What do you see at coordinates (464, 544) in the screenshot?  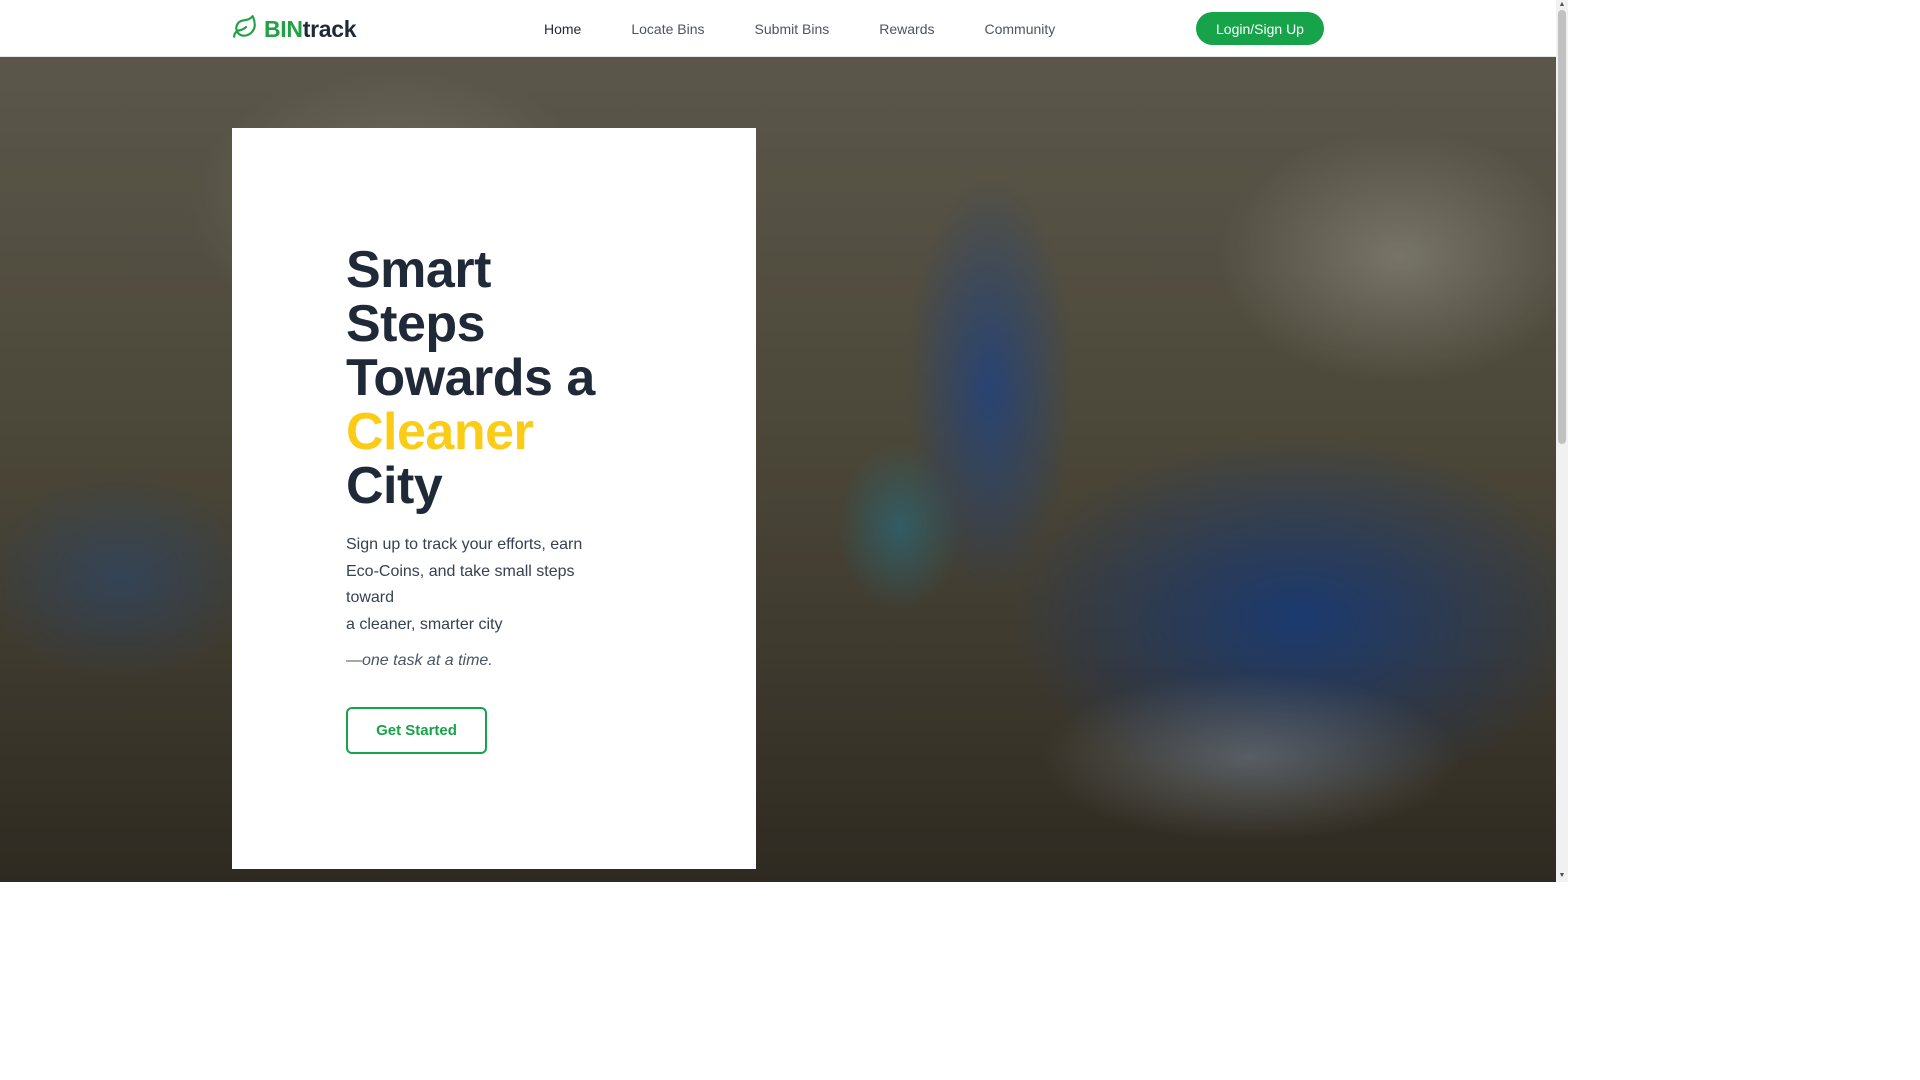 I see `description-line: Sign up to track your efforts, earn` at bounding box center [464, 544].